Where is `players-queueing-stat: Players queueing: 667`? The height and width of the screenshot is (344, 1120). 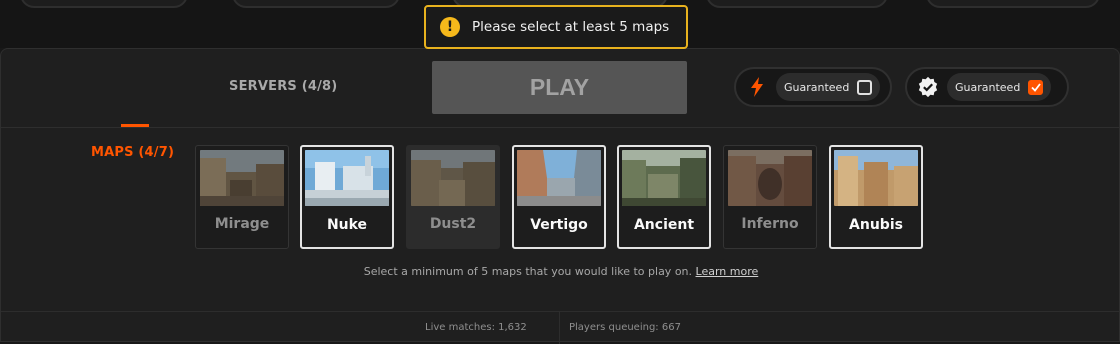
players-queueing-stat: Players queueing: 667 is located at coordinates (625, 327).